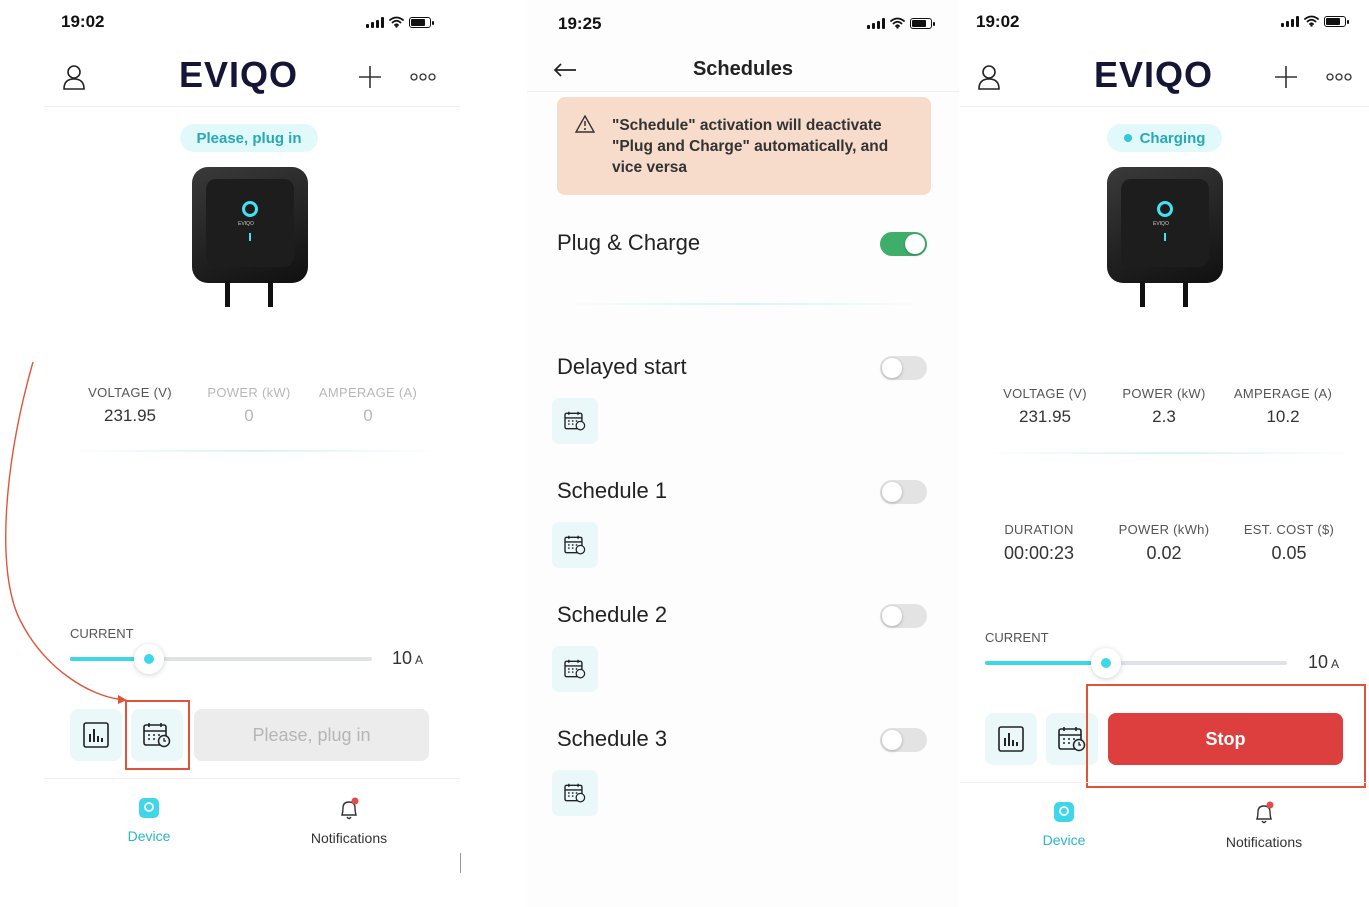  I want to click on metric-value: 2.3, so click(1164, 416).